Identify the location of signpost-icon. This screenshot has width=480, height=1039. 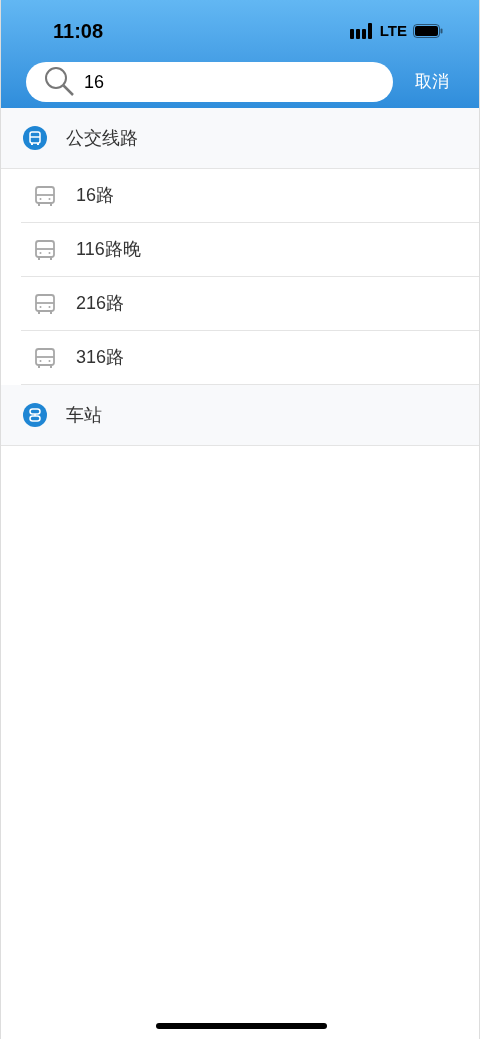
(35, 415).